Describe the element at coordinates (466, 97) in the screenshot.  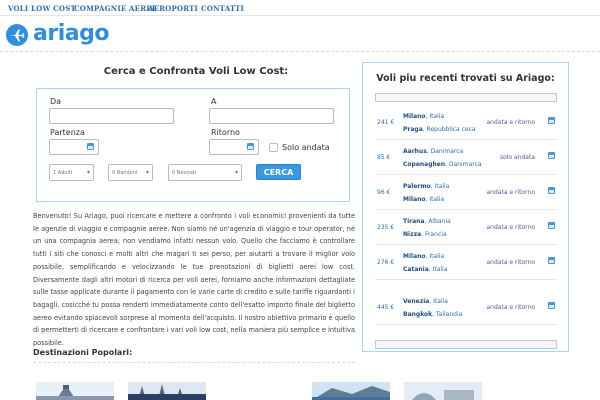
I see `recent-flights-header-bar` at that location.